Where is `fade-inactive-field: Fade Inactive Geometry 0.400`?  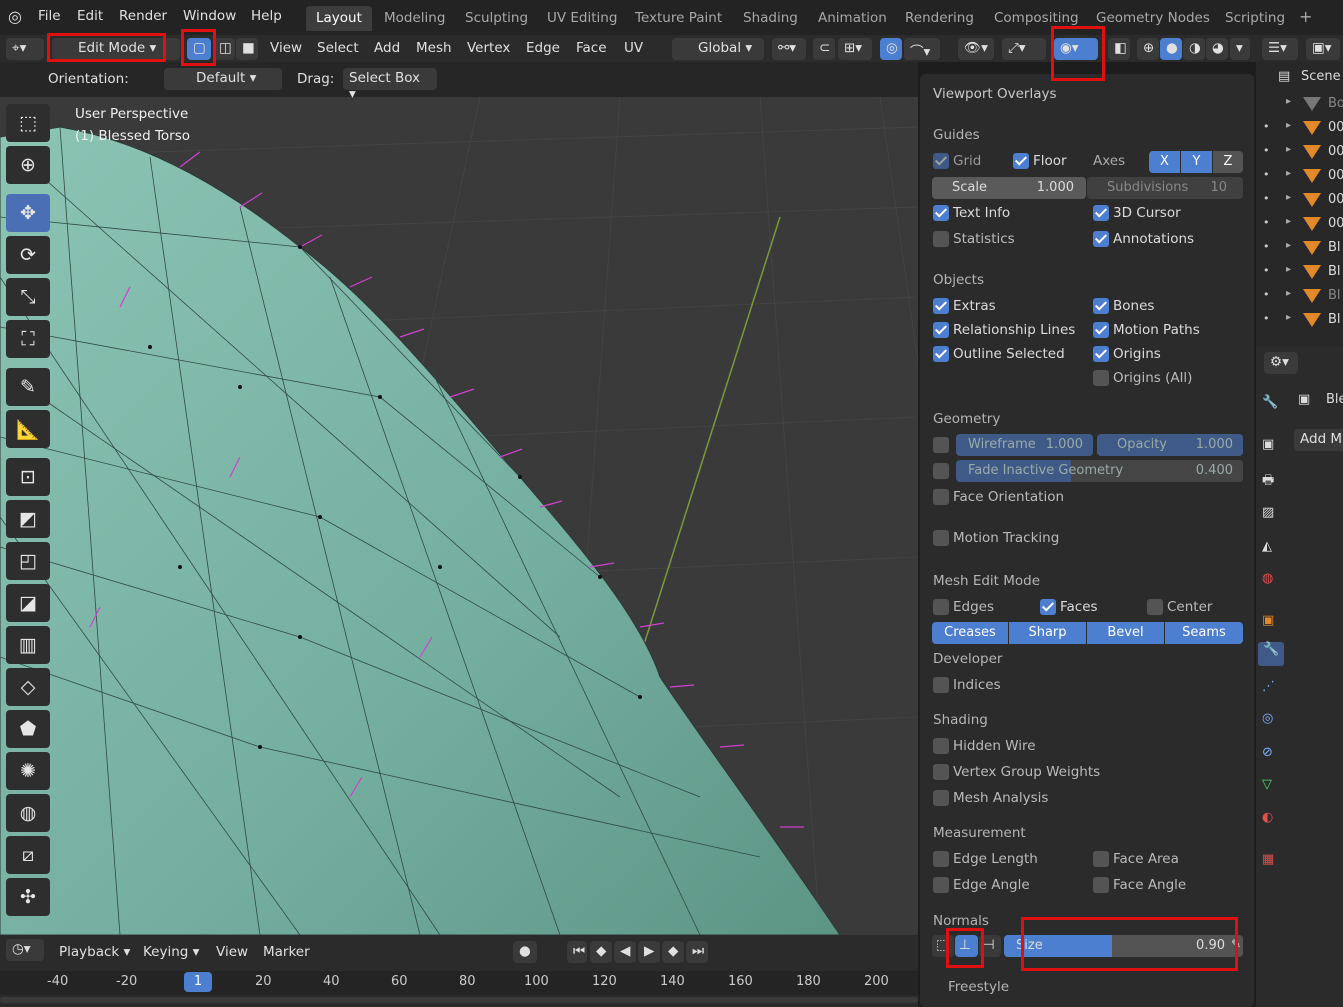 fade-inactive-field: Fade Inactive Geometry 0.400 is located at coordinates (1099, 471).